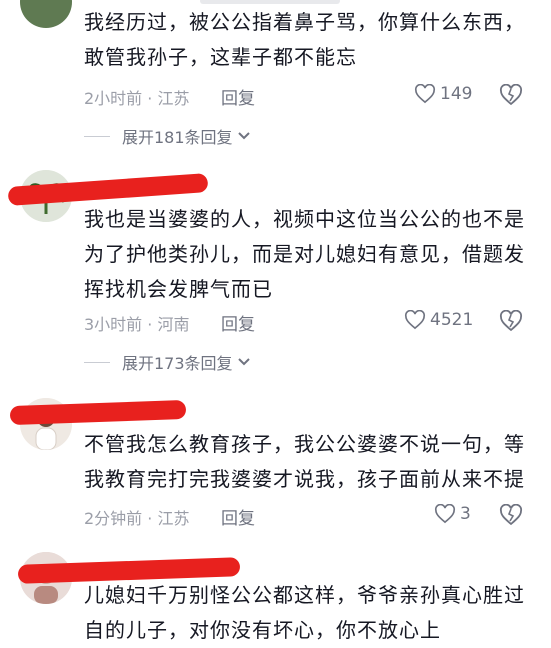 This screenshot has height=648, width=551. I want to click on like-count: 4521, so click(452, 320).